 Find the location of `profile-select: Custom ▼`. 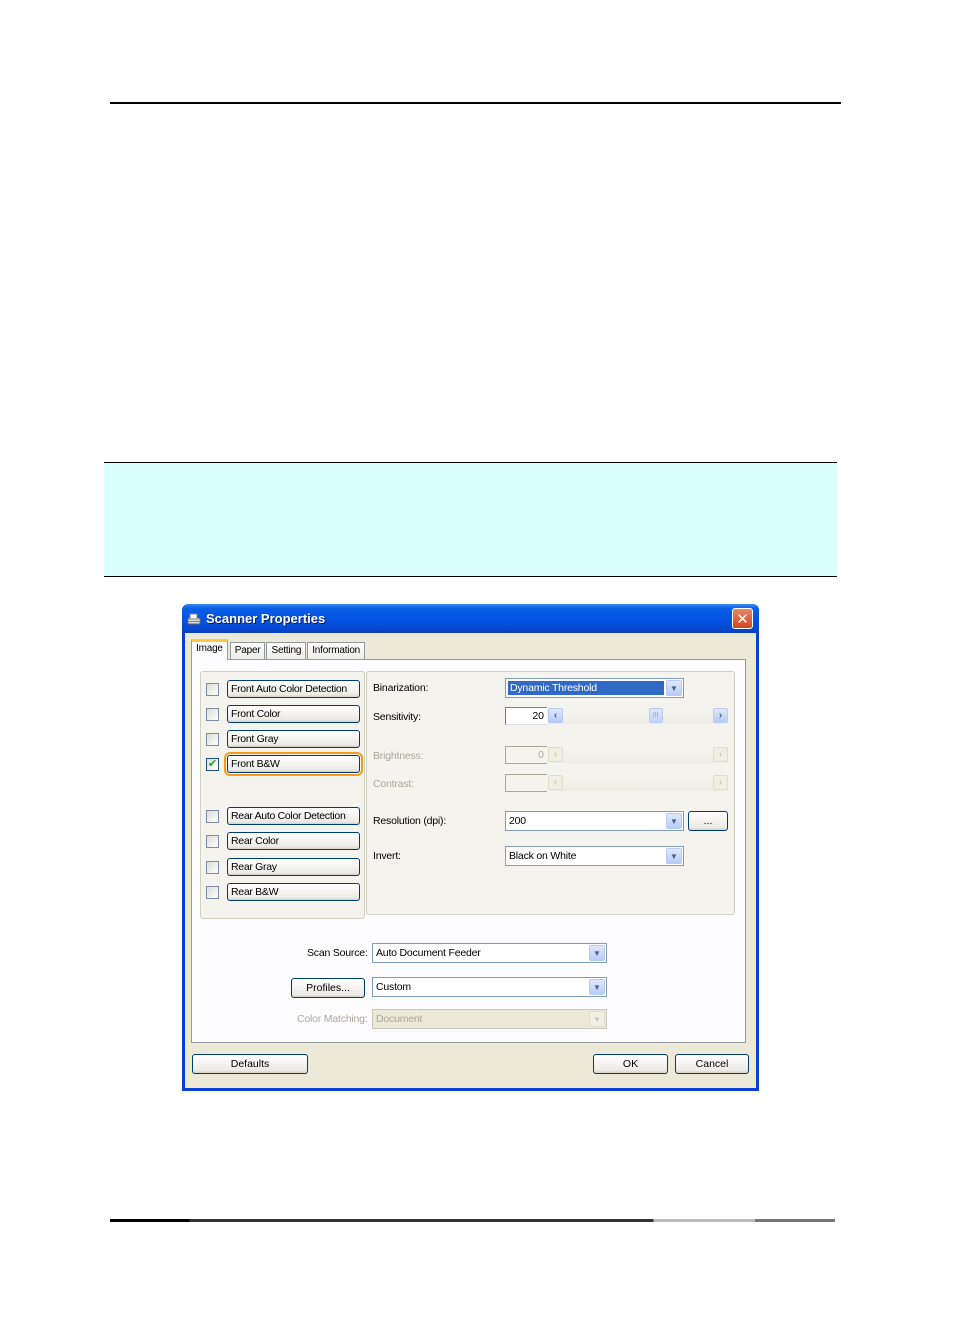

profile-select: Custom ▼ is located at coordinates (489, 987).